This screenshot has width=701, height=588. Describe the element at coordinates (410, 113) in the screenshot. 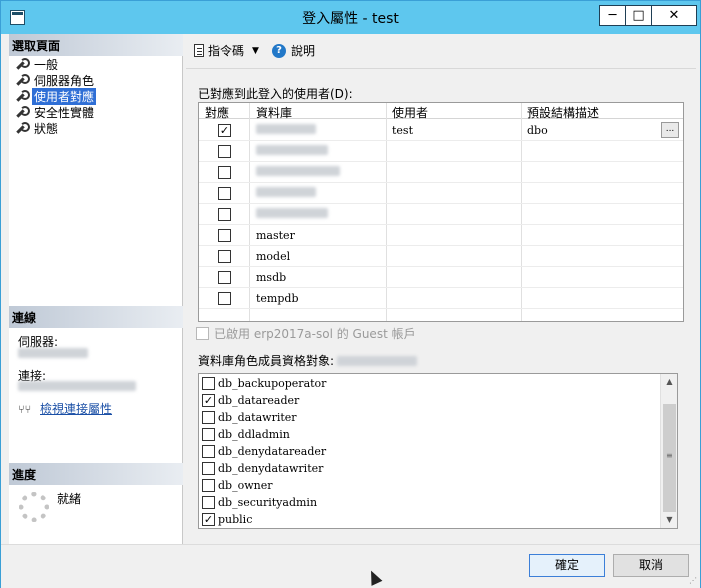

I see `grid-header-user: 使用者` at that location.